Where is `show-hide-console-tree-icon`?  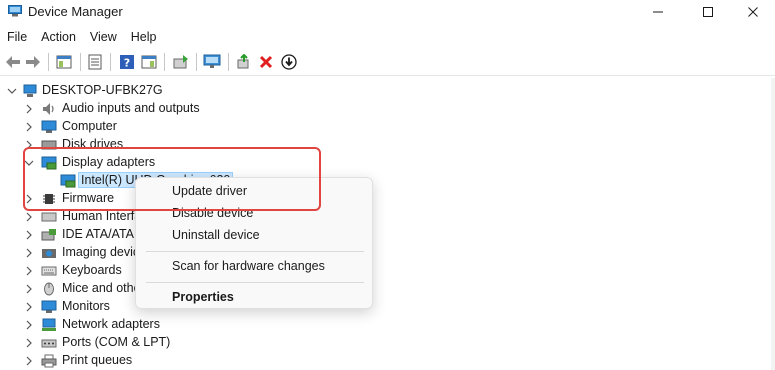
show-hide-console-tree-icon is located at coordinates (64, 62).